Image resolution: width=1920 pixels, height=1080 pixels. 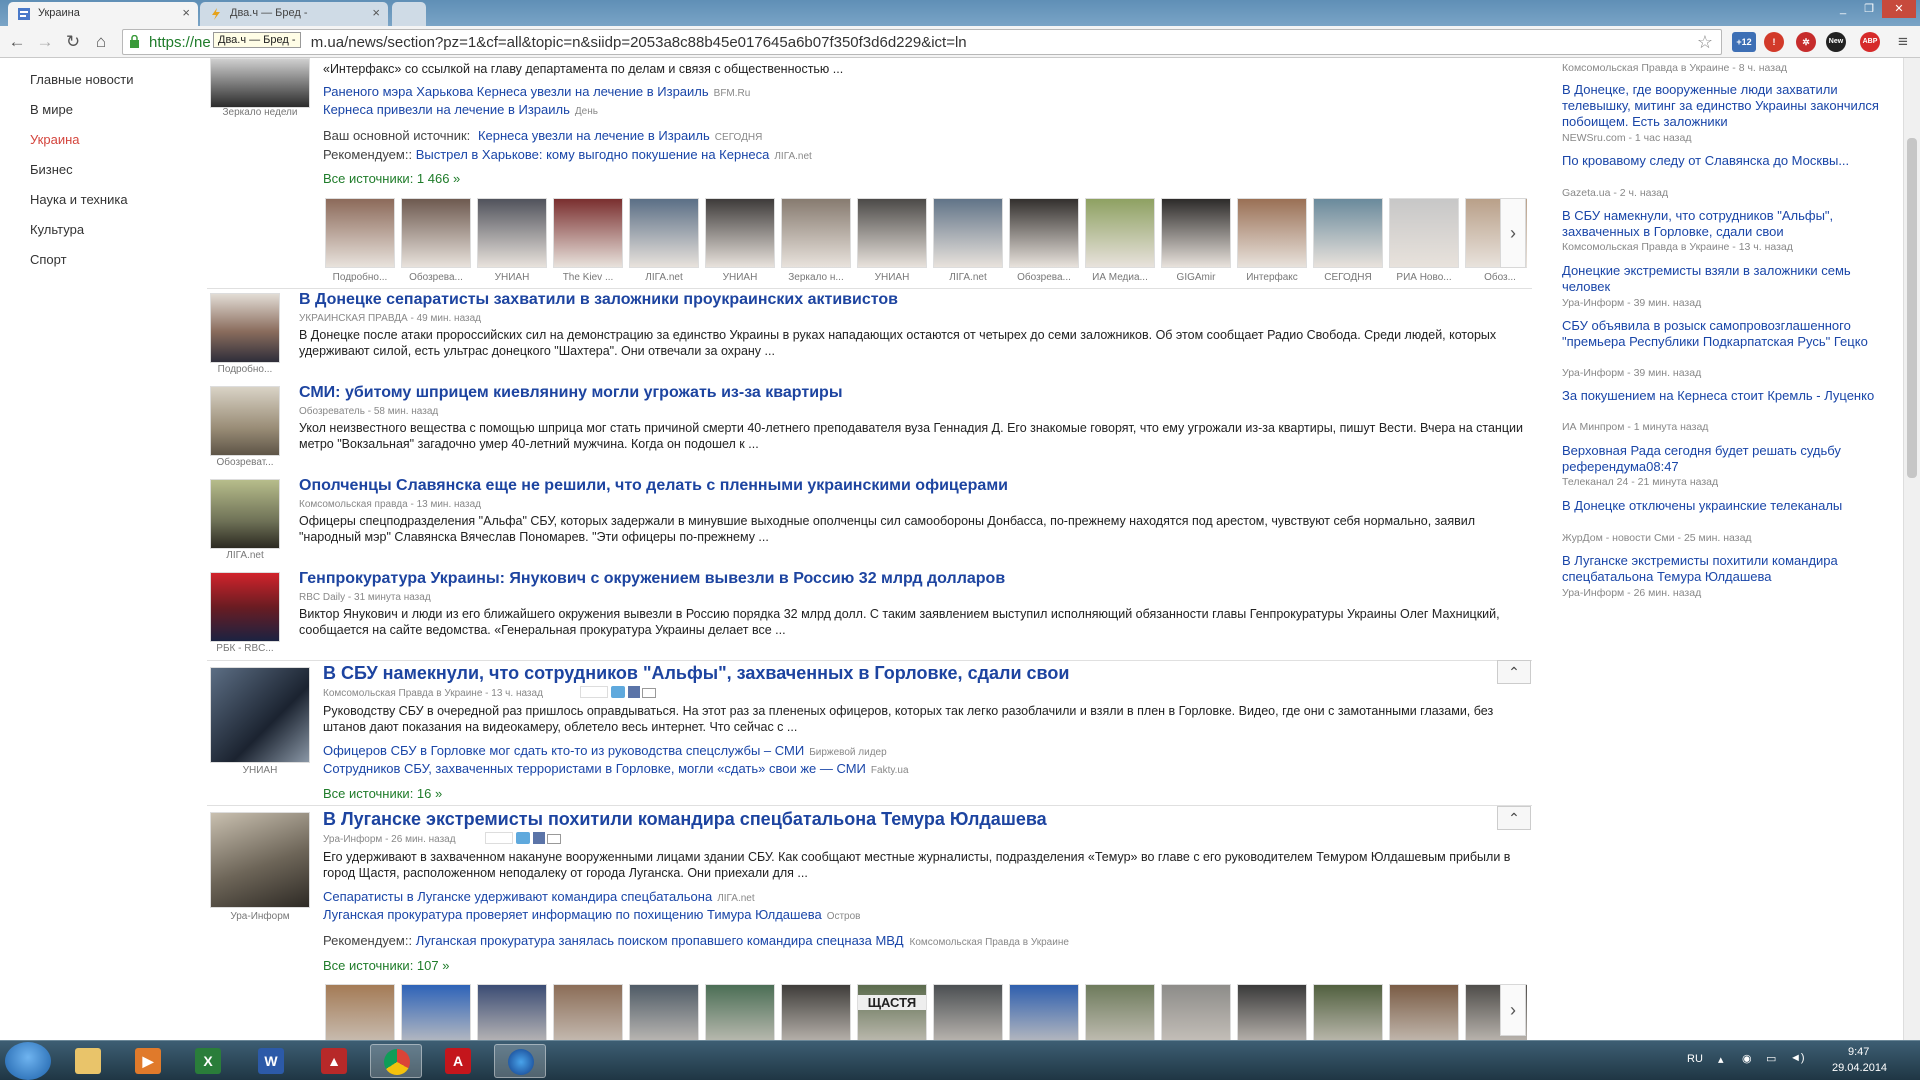 I want to click on nav-item-sport: Спорт, so click(x=48, y=259).